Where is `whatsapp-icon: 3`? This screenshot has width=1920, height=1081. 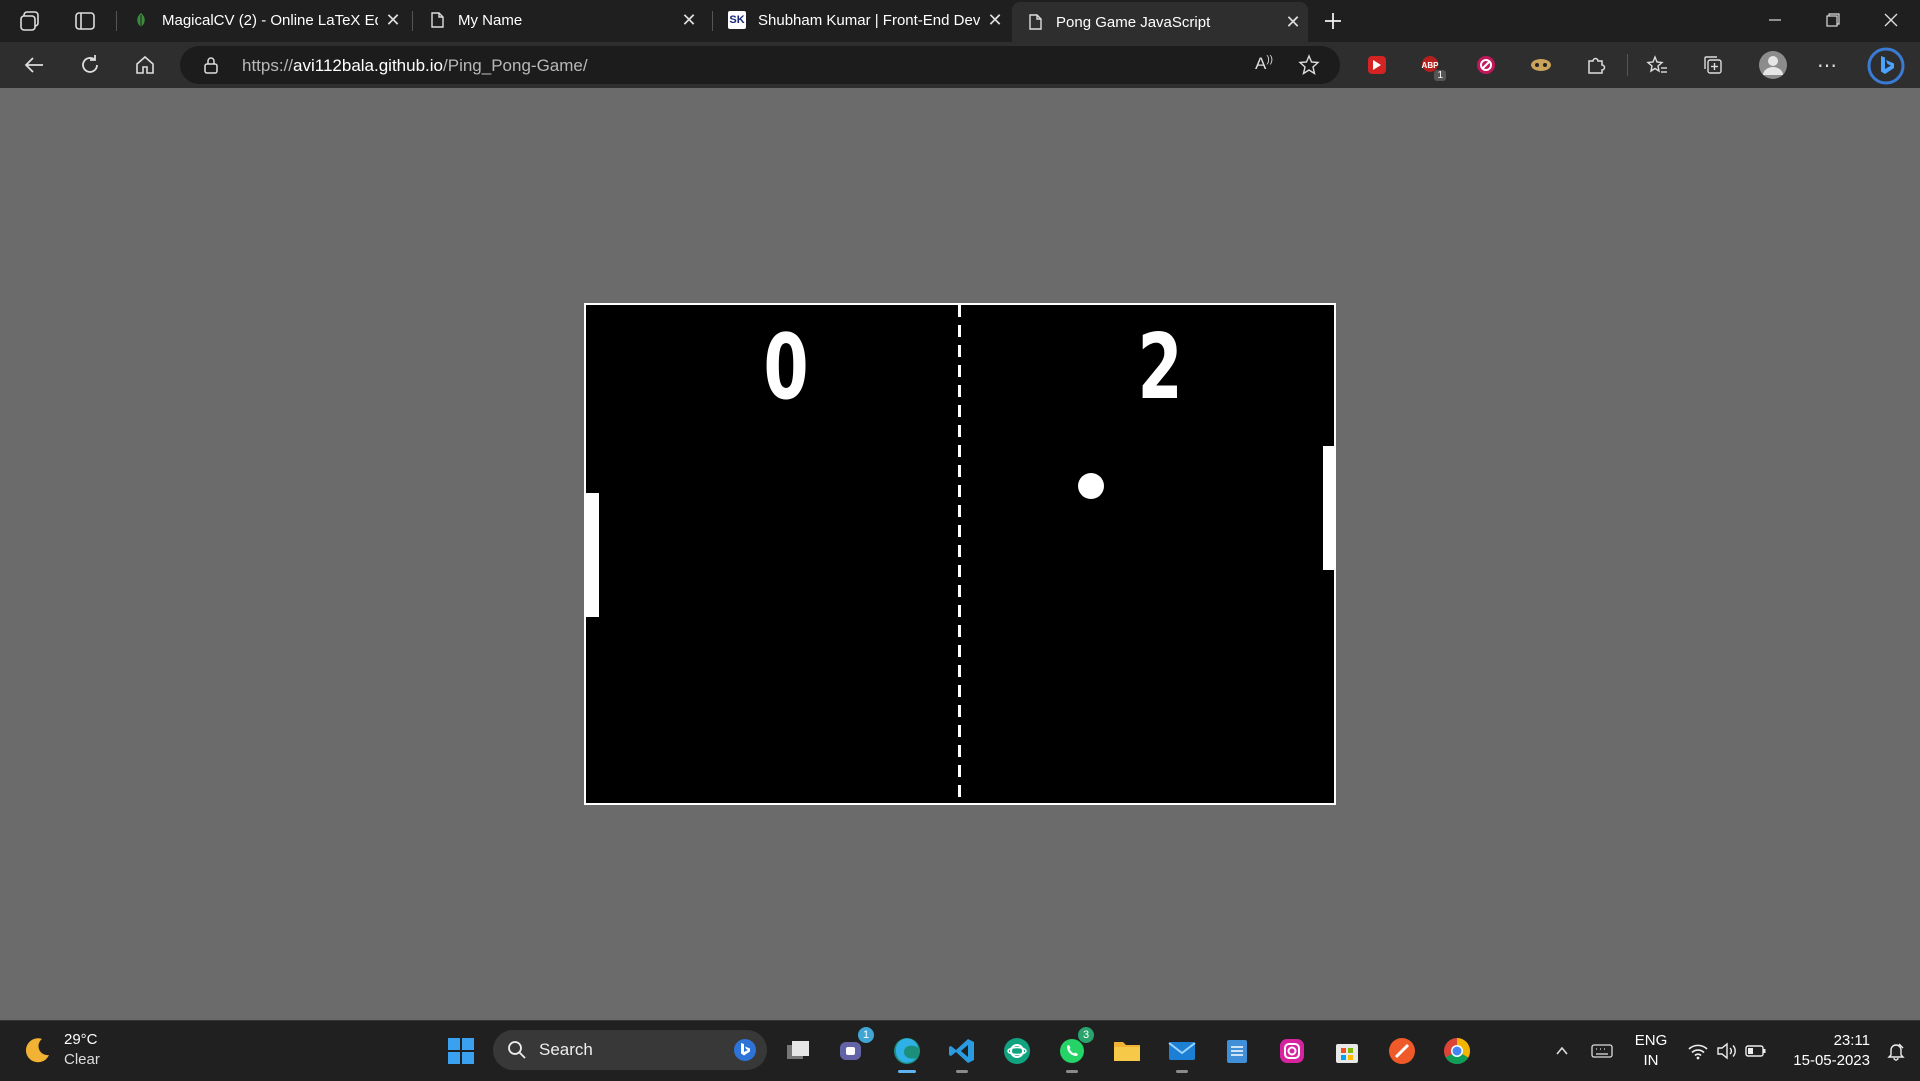 whatsapp-icon: 3 is located at coordinates (1074, 1050).